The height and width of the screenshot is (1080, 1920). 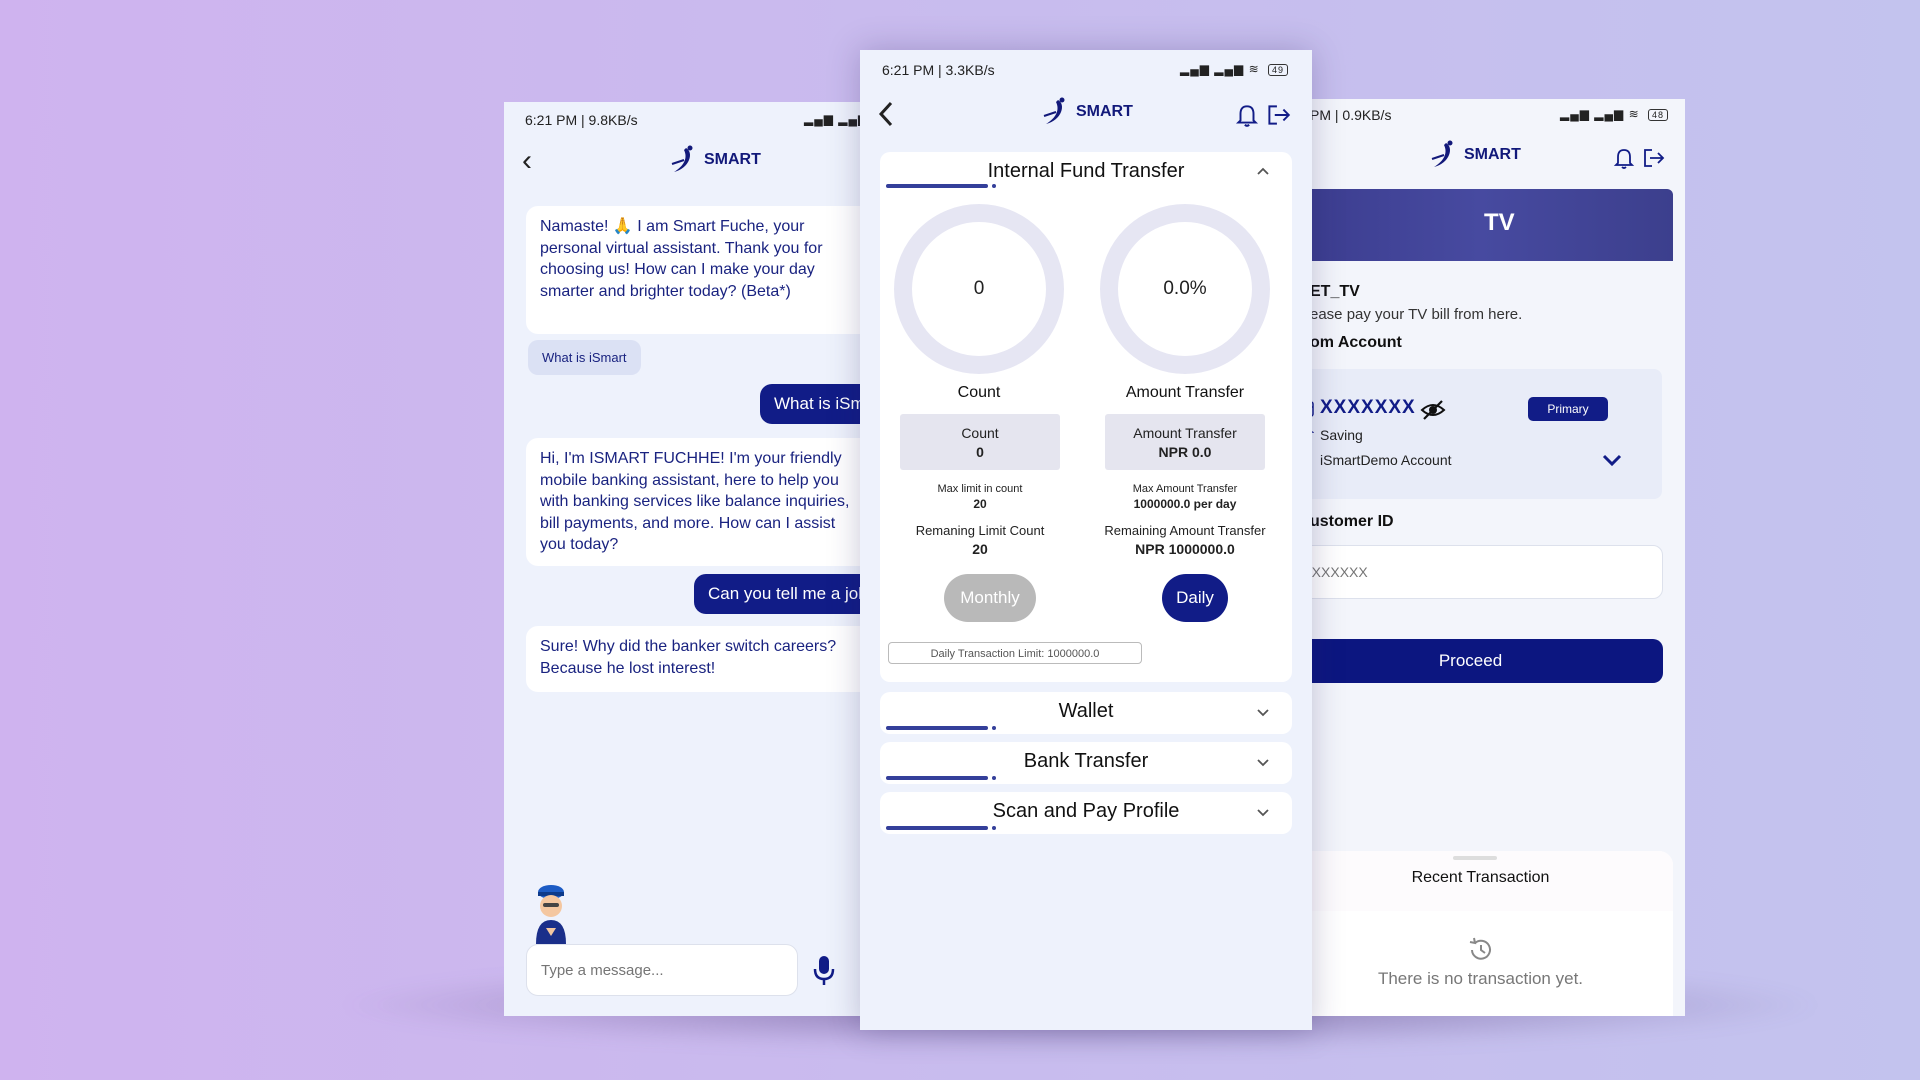 What do you see at coordinates (824, 971) in the screenshot?
I see `microphone-icon` at bounding box center [824, 971].